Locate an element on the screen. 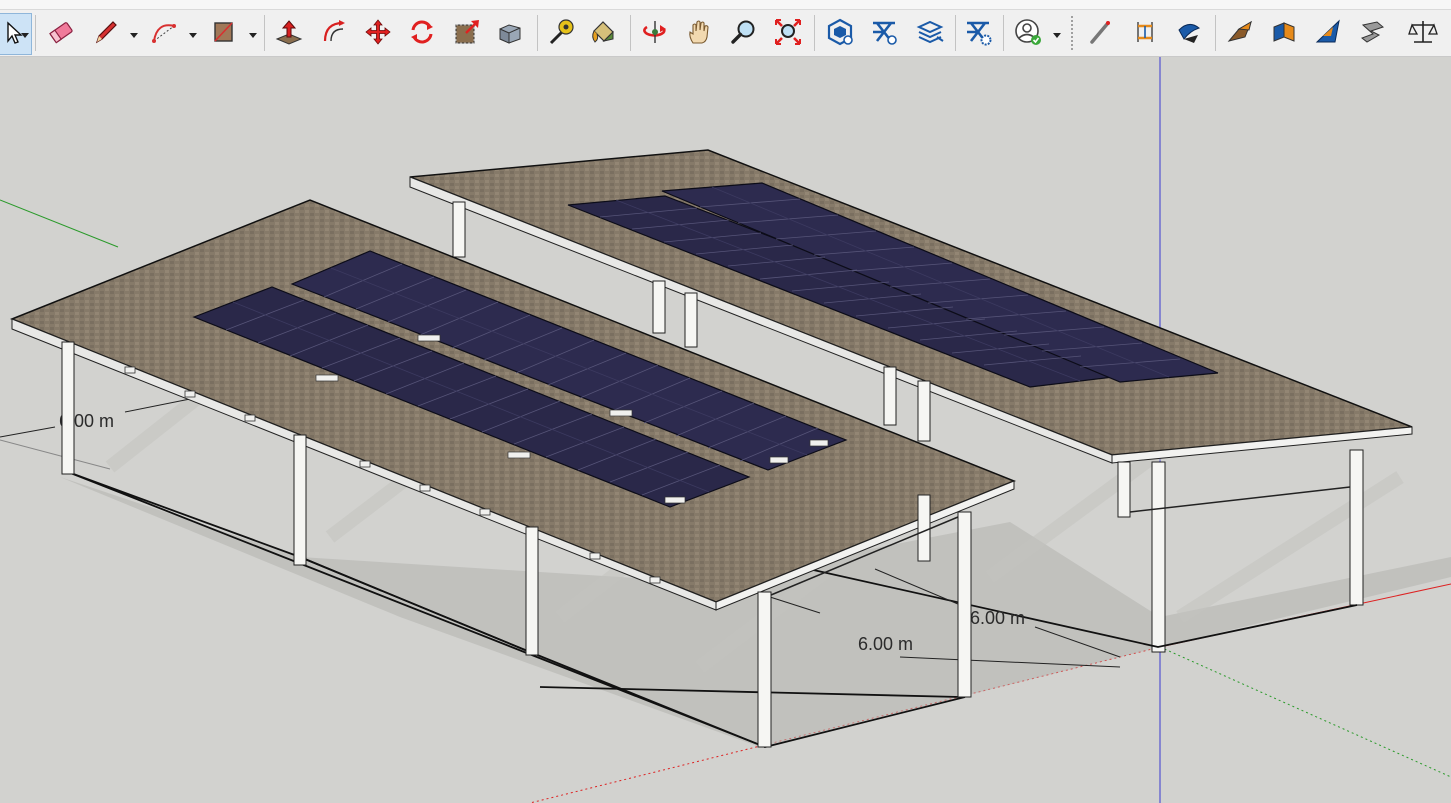  pan-tool-button is located at coordinates (700, 34).